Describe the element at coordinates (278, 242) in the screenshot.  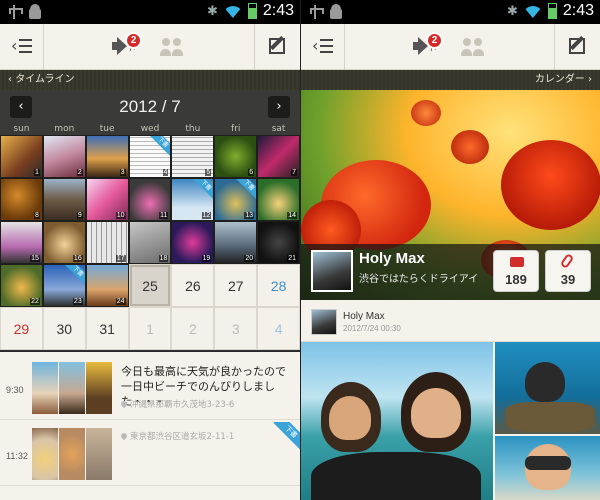
I see `calendar-day: 21` at that location.